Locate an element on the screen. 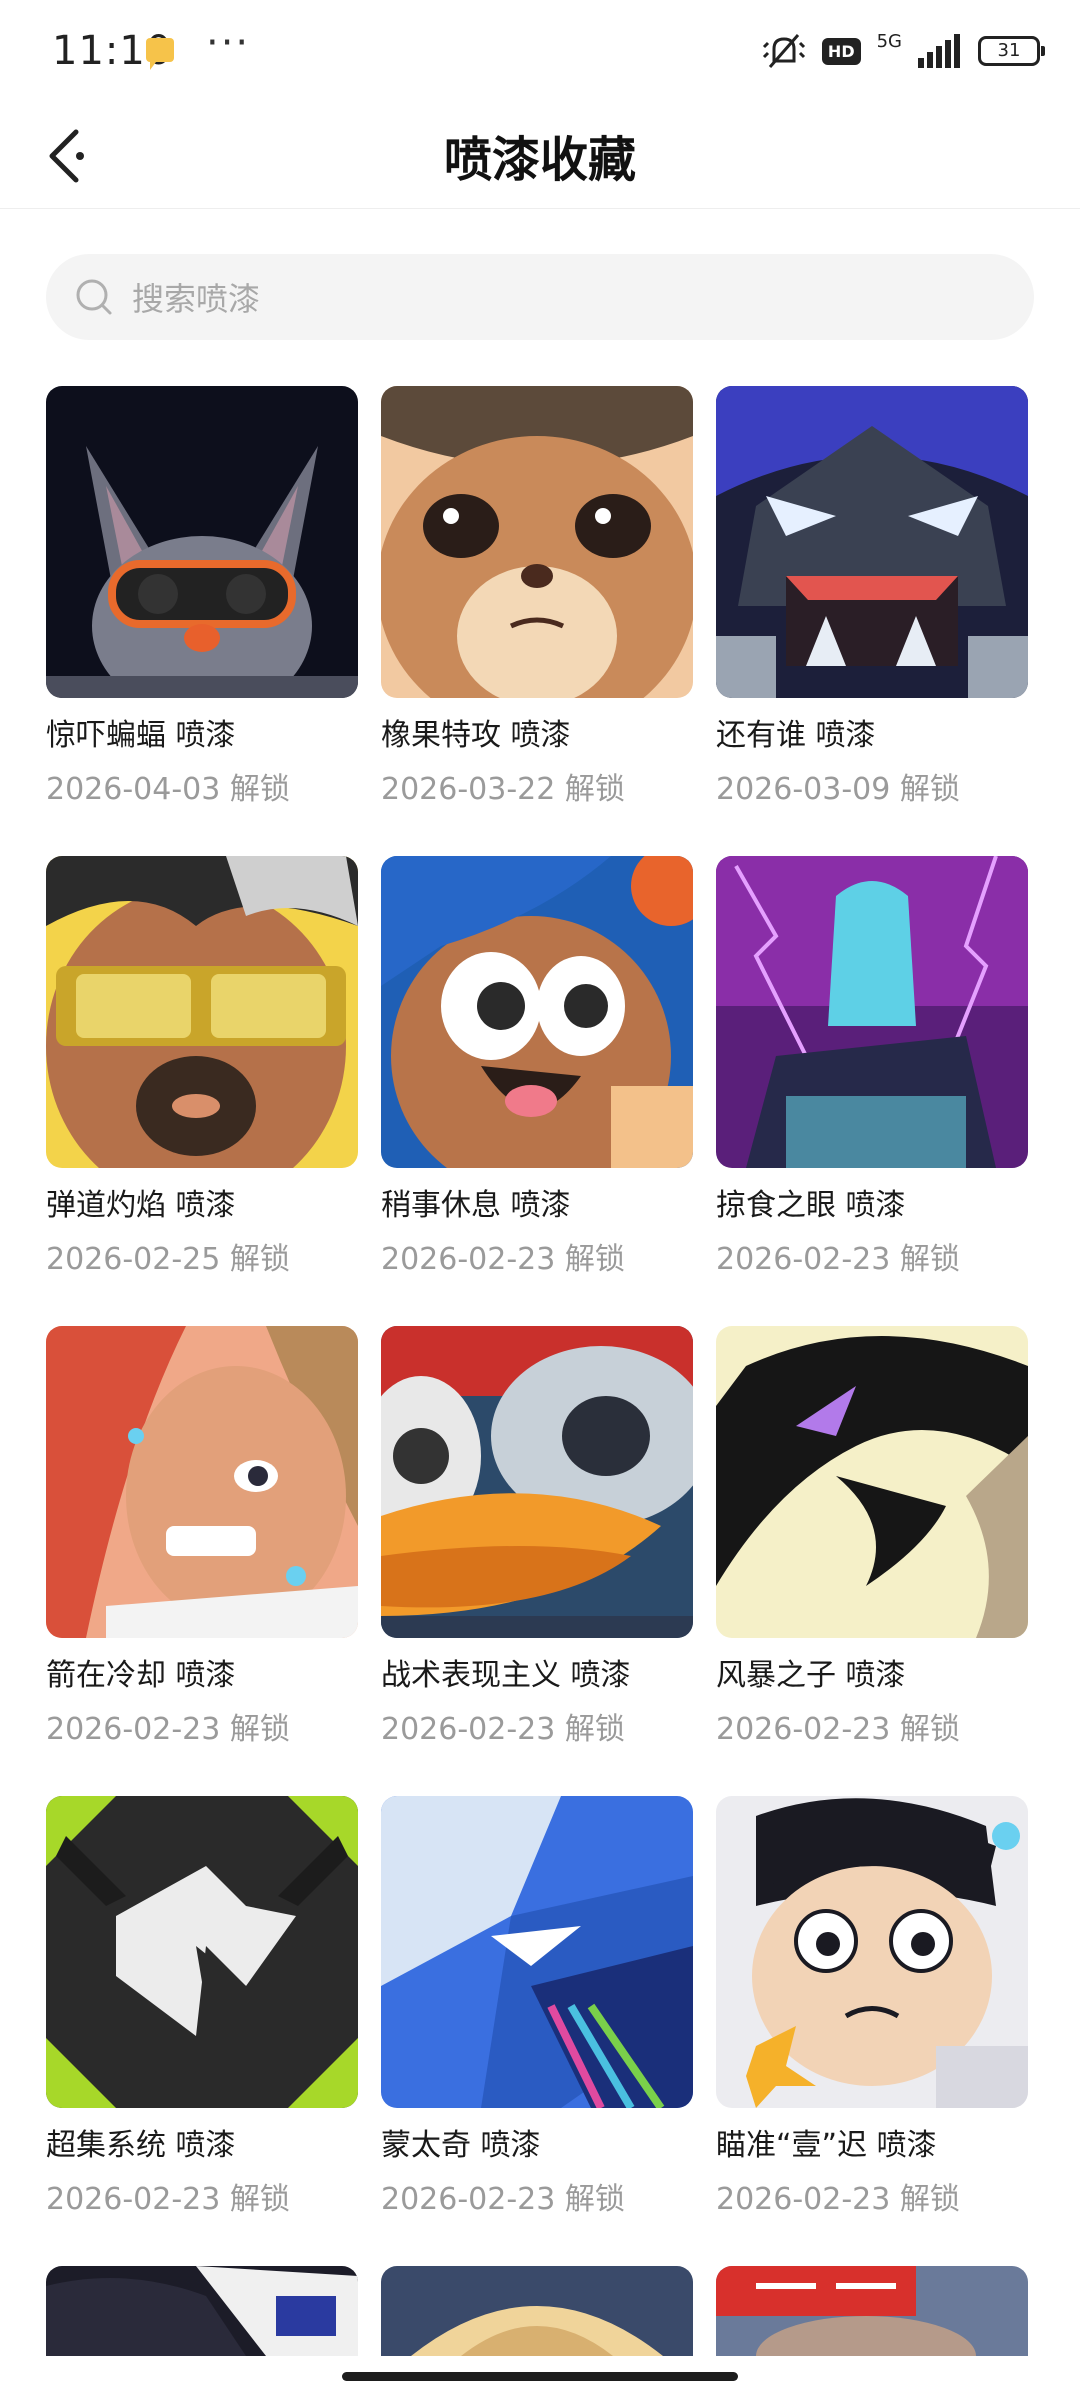 The image size is (1080, 2400). spray-name: 风暴之子 喷漆 is located at coordinates (811, 1675).